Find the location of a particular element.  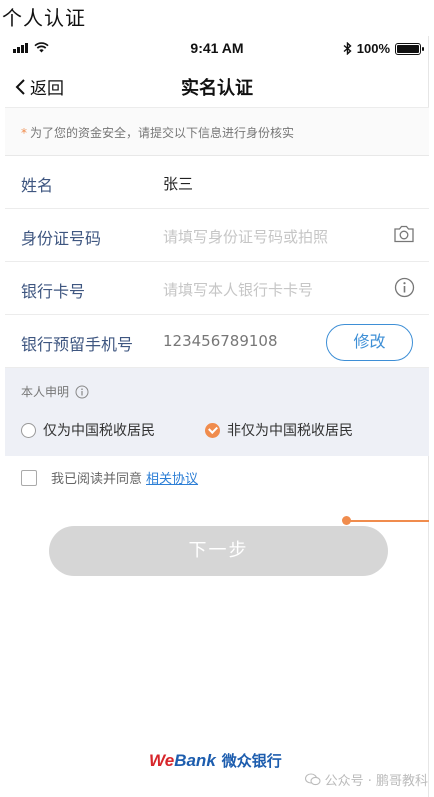

bluetooth-icon is located at coordinates (347, 48).